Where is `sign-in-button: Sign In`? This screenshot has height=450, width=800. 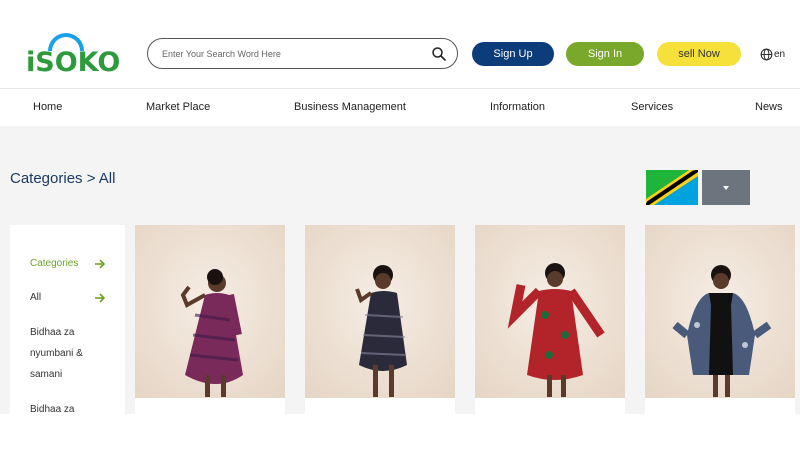 sign-in-button: Sign In is located at coordinates (605, 54).